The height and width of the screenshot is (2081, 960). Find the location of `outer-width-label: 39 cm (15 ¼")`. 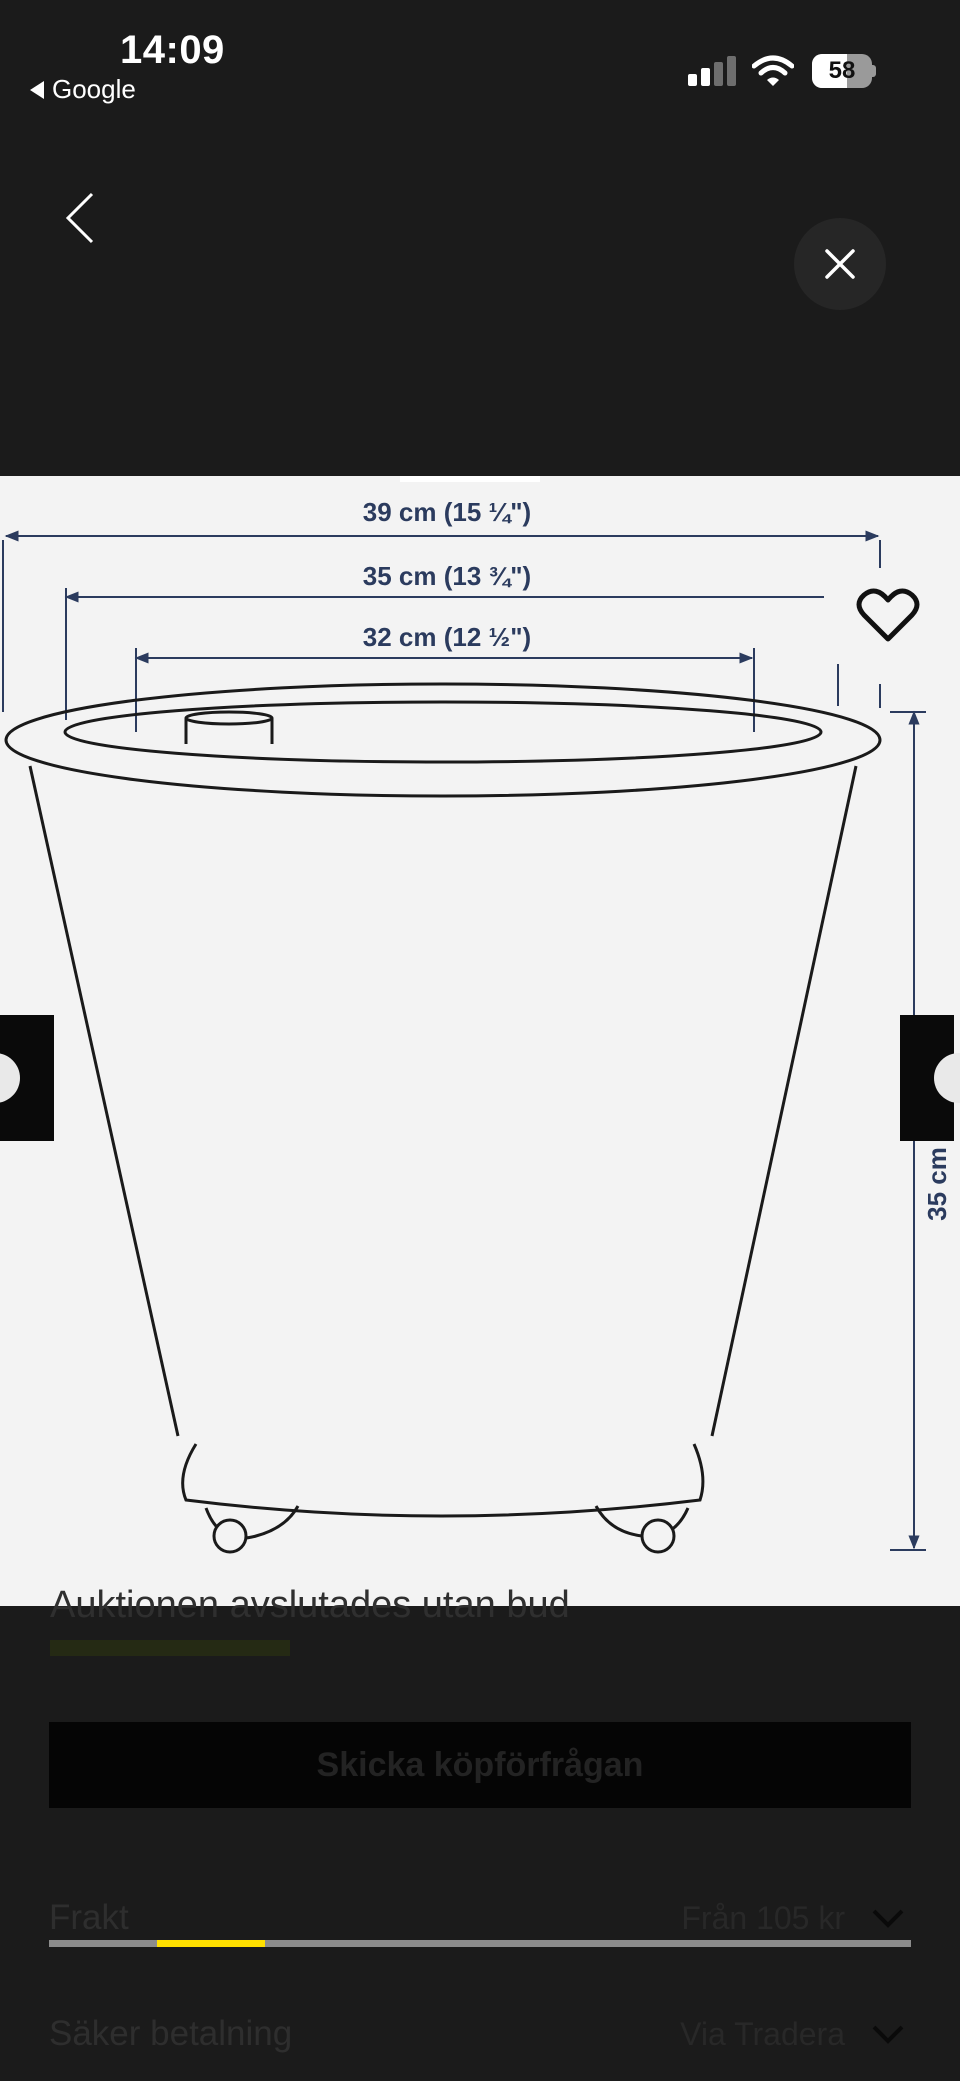

outer-width-label: 39 cm (15 ¼") is located at coordinates (447, 512).